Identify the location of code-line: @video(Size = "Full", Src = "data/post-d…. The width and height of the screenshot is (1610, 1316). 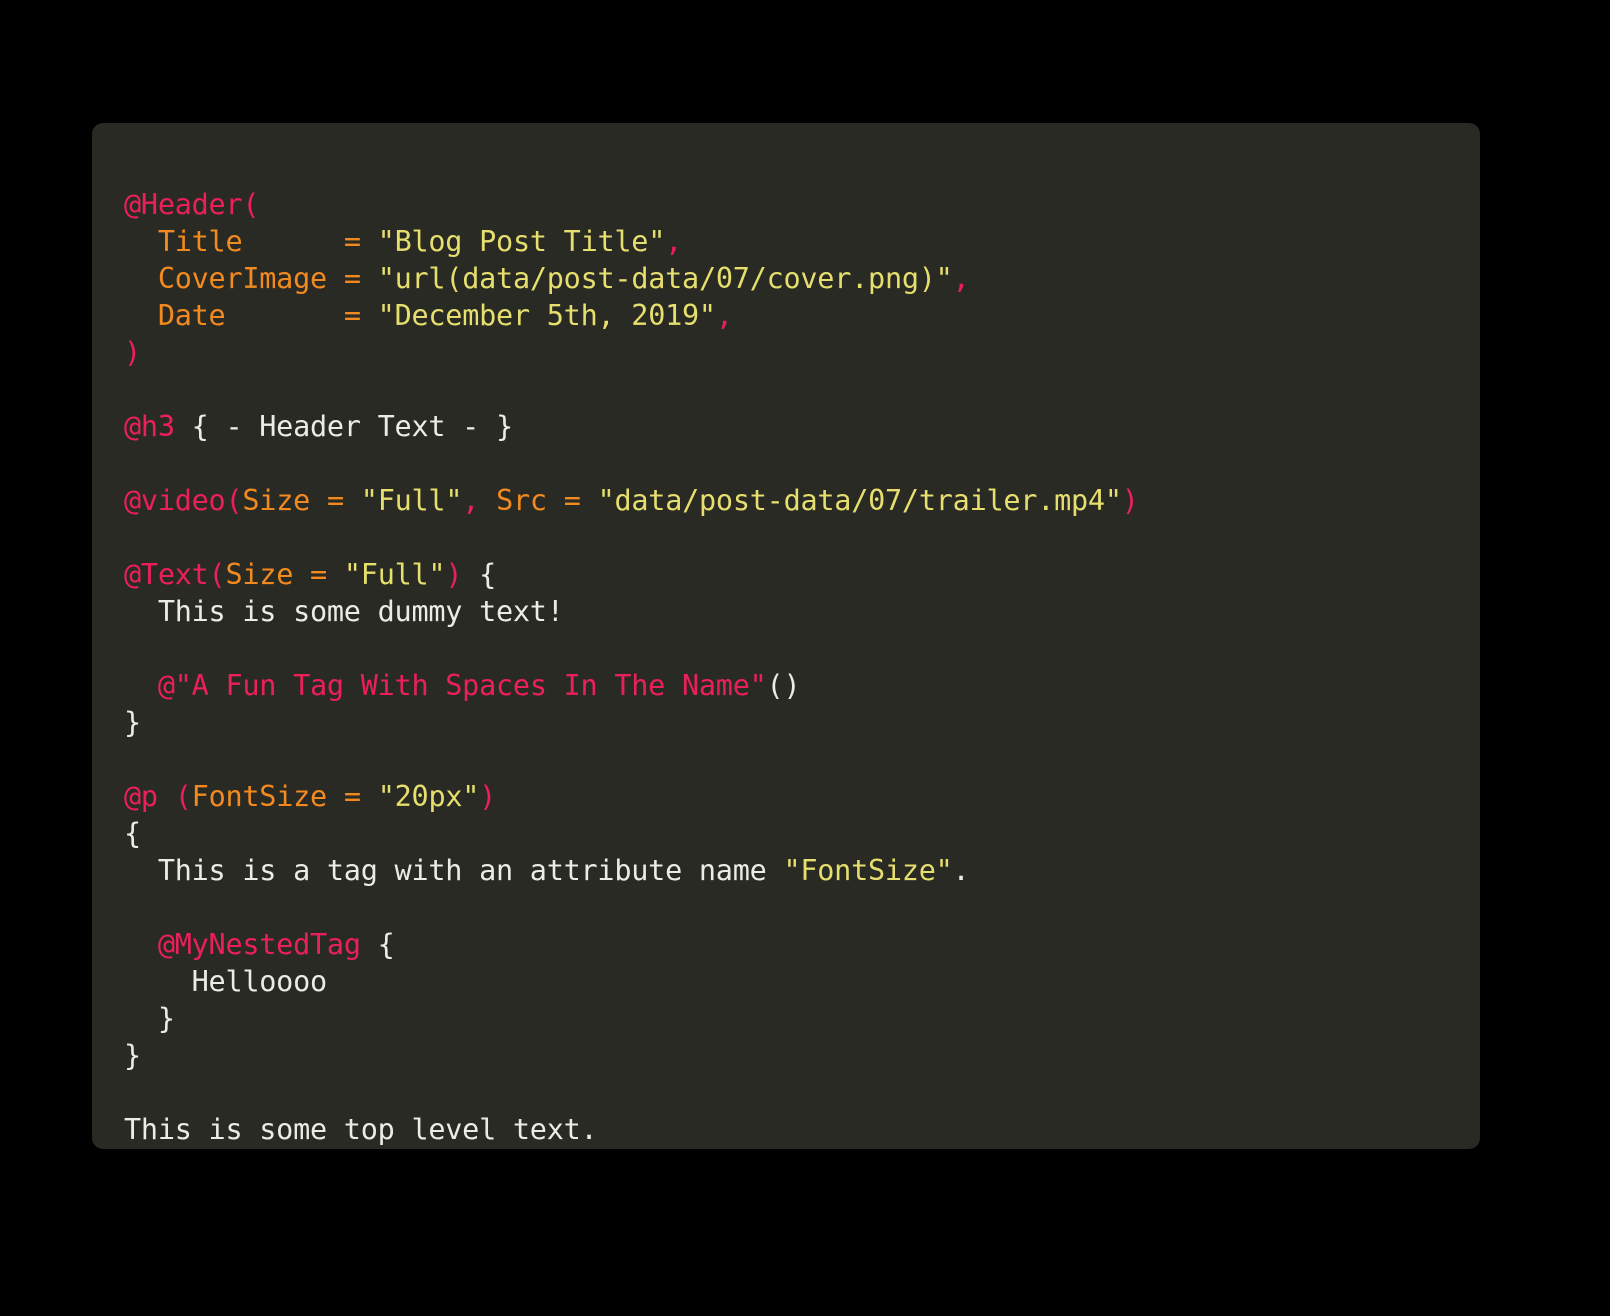
(786, 500).